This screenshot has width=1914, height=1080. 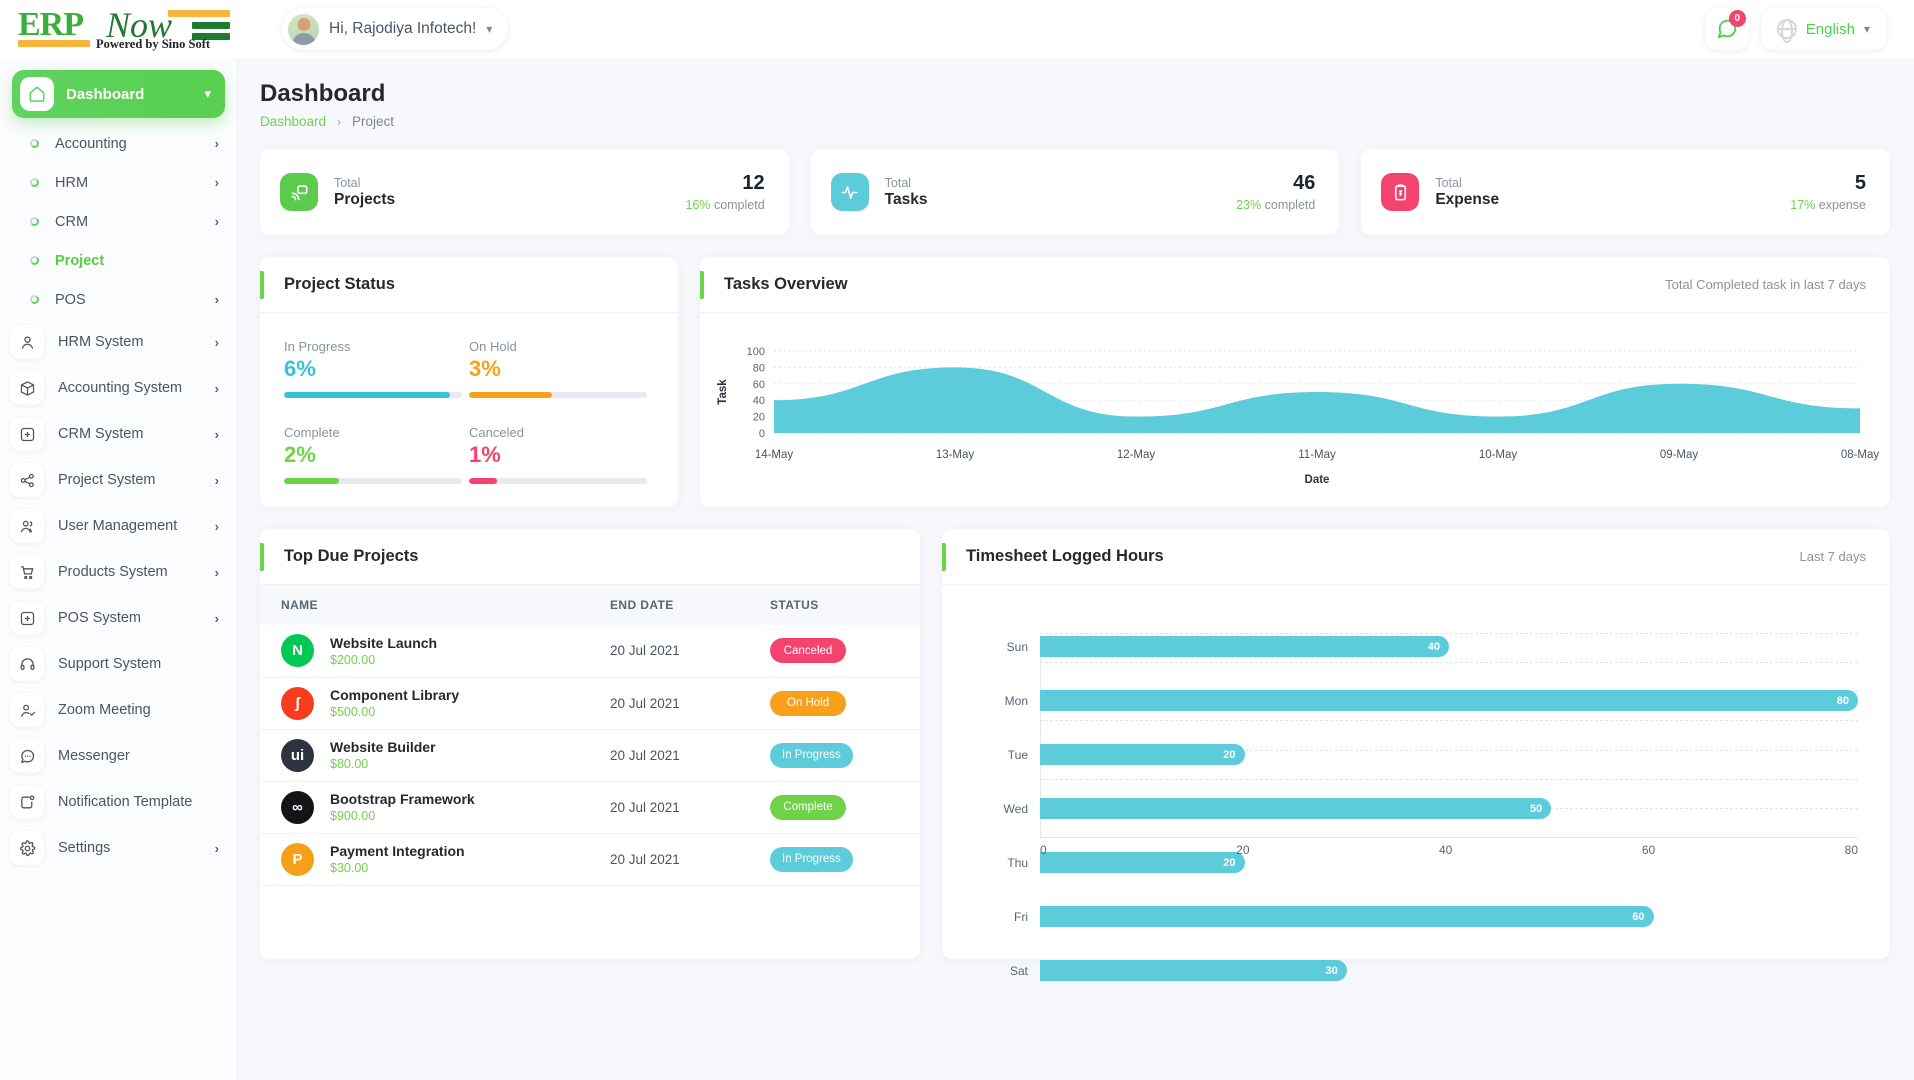 What do you see at coordinates (300, 368) in the screenshot?
I see `status-percent: 6%` at bounding box center [300, 368].